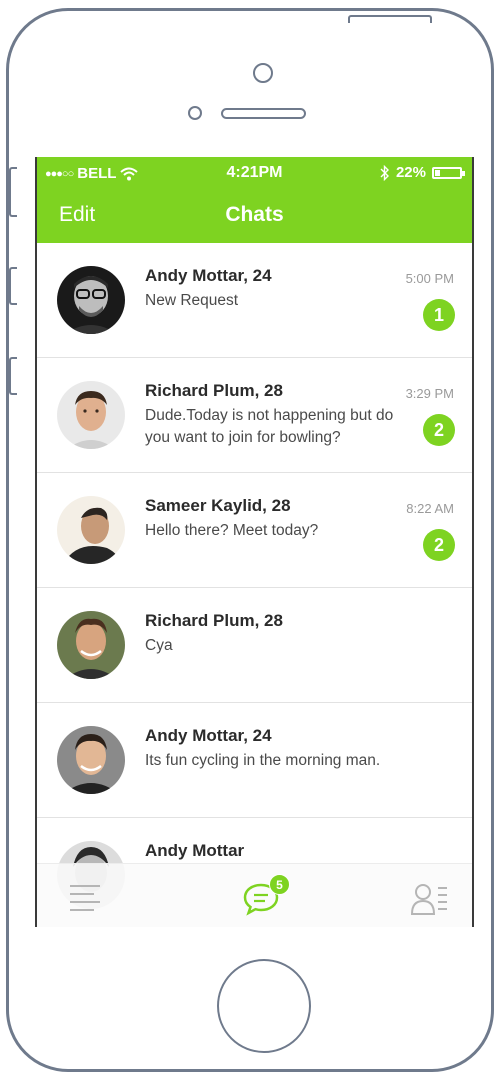 This screenshot has width=500, height=1080. I want to click on volume-down-button, so click(13, 376).